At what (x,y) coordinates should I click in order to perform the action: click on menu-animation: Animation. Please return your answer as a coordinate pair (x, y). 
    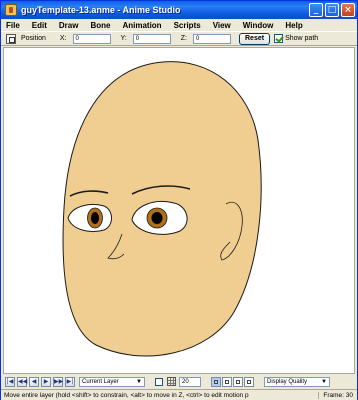
    Looking at the image, I should click on (141, 25).